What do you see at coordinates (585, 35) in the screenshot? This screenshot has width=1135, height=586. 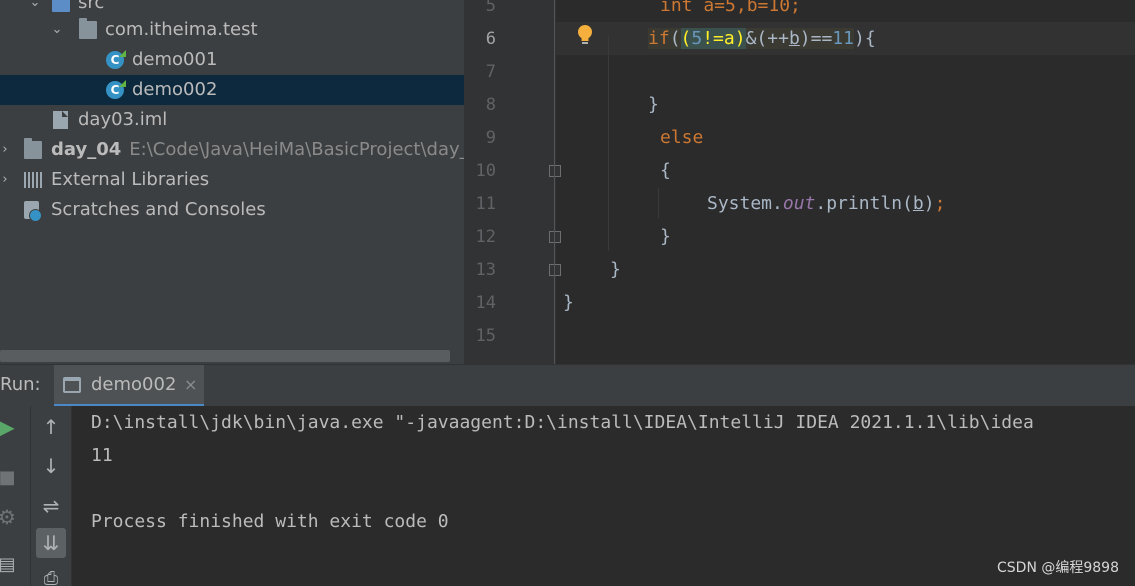 I see `bulb-icon` at bounding box center [585, 35].